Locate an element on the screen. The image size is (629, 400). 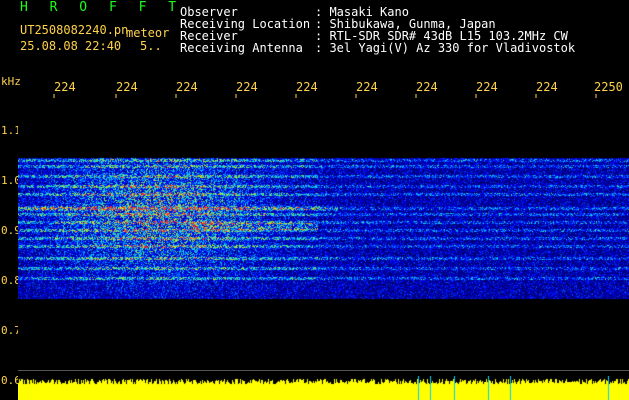
signal-level-bar is located at coordinates (323, 388).